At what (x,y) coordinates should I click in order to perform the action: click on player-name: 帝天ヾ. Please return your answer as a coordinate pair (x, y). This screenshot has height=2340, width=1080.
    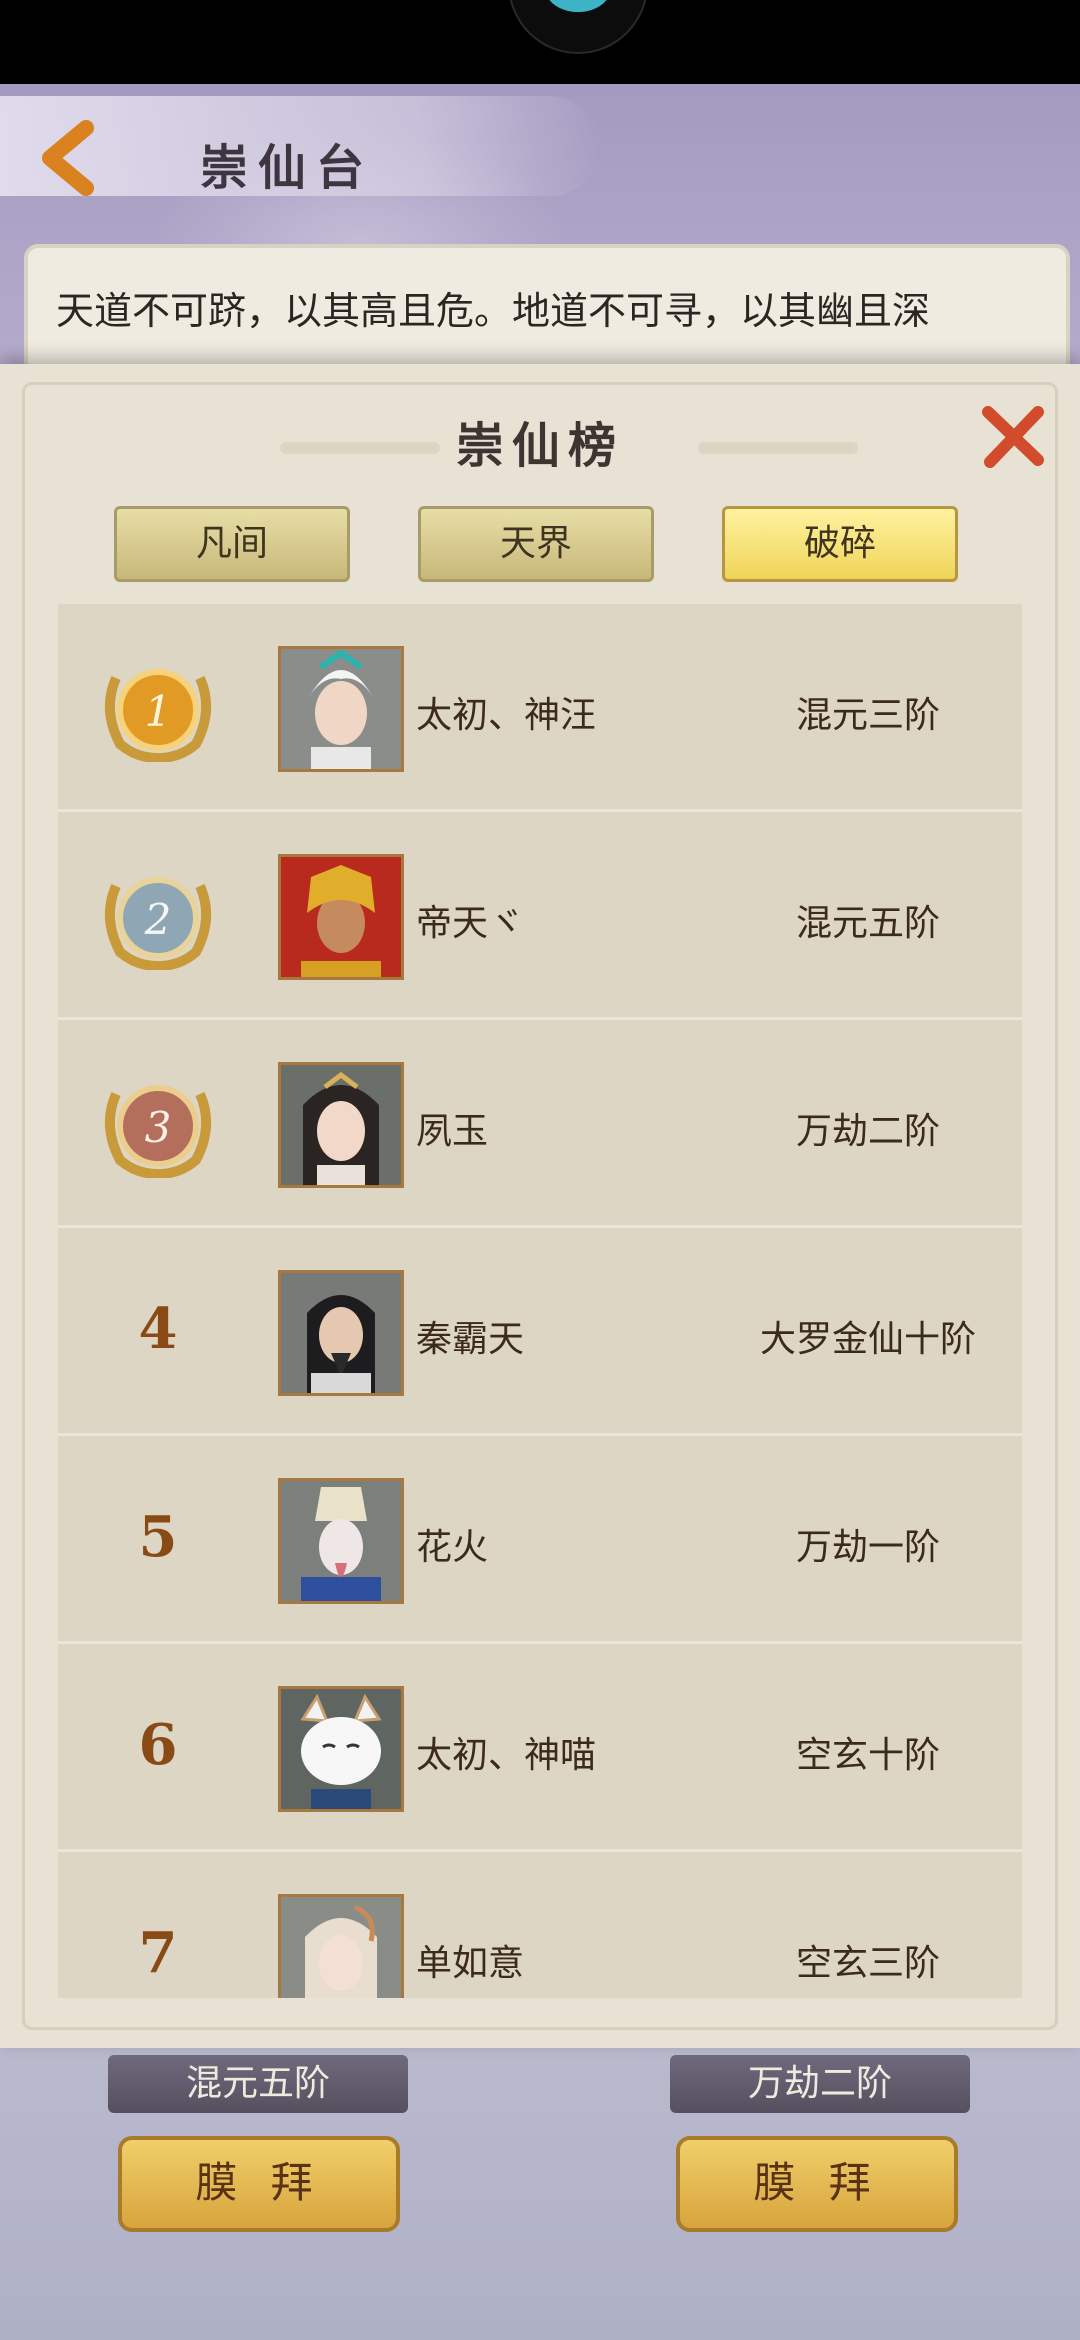
    Looking at the image, I should click on (470, 923).